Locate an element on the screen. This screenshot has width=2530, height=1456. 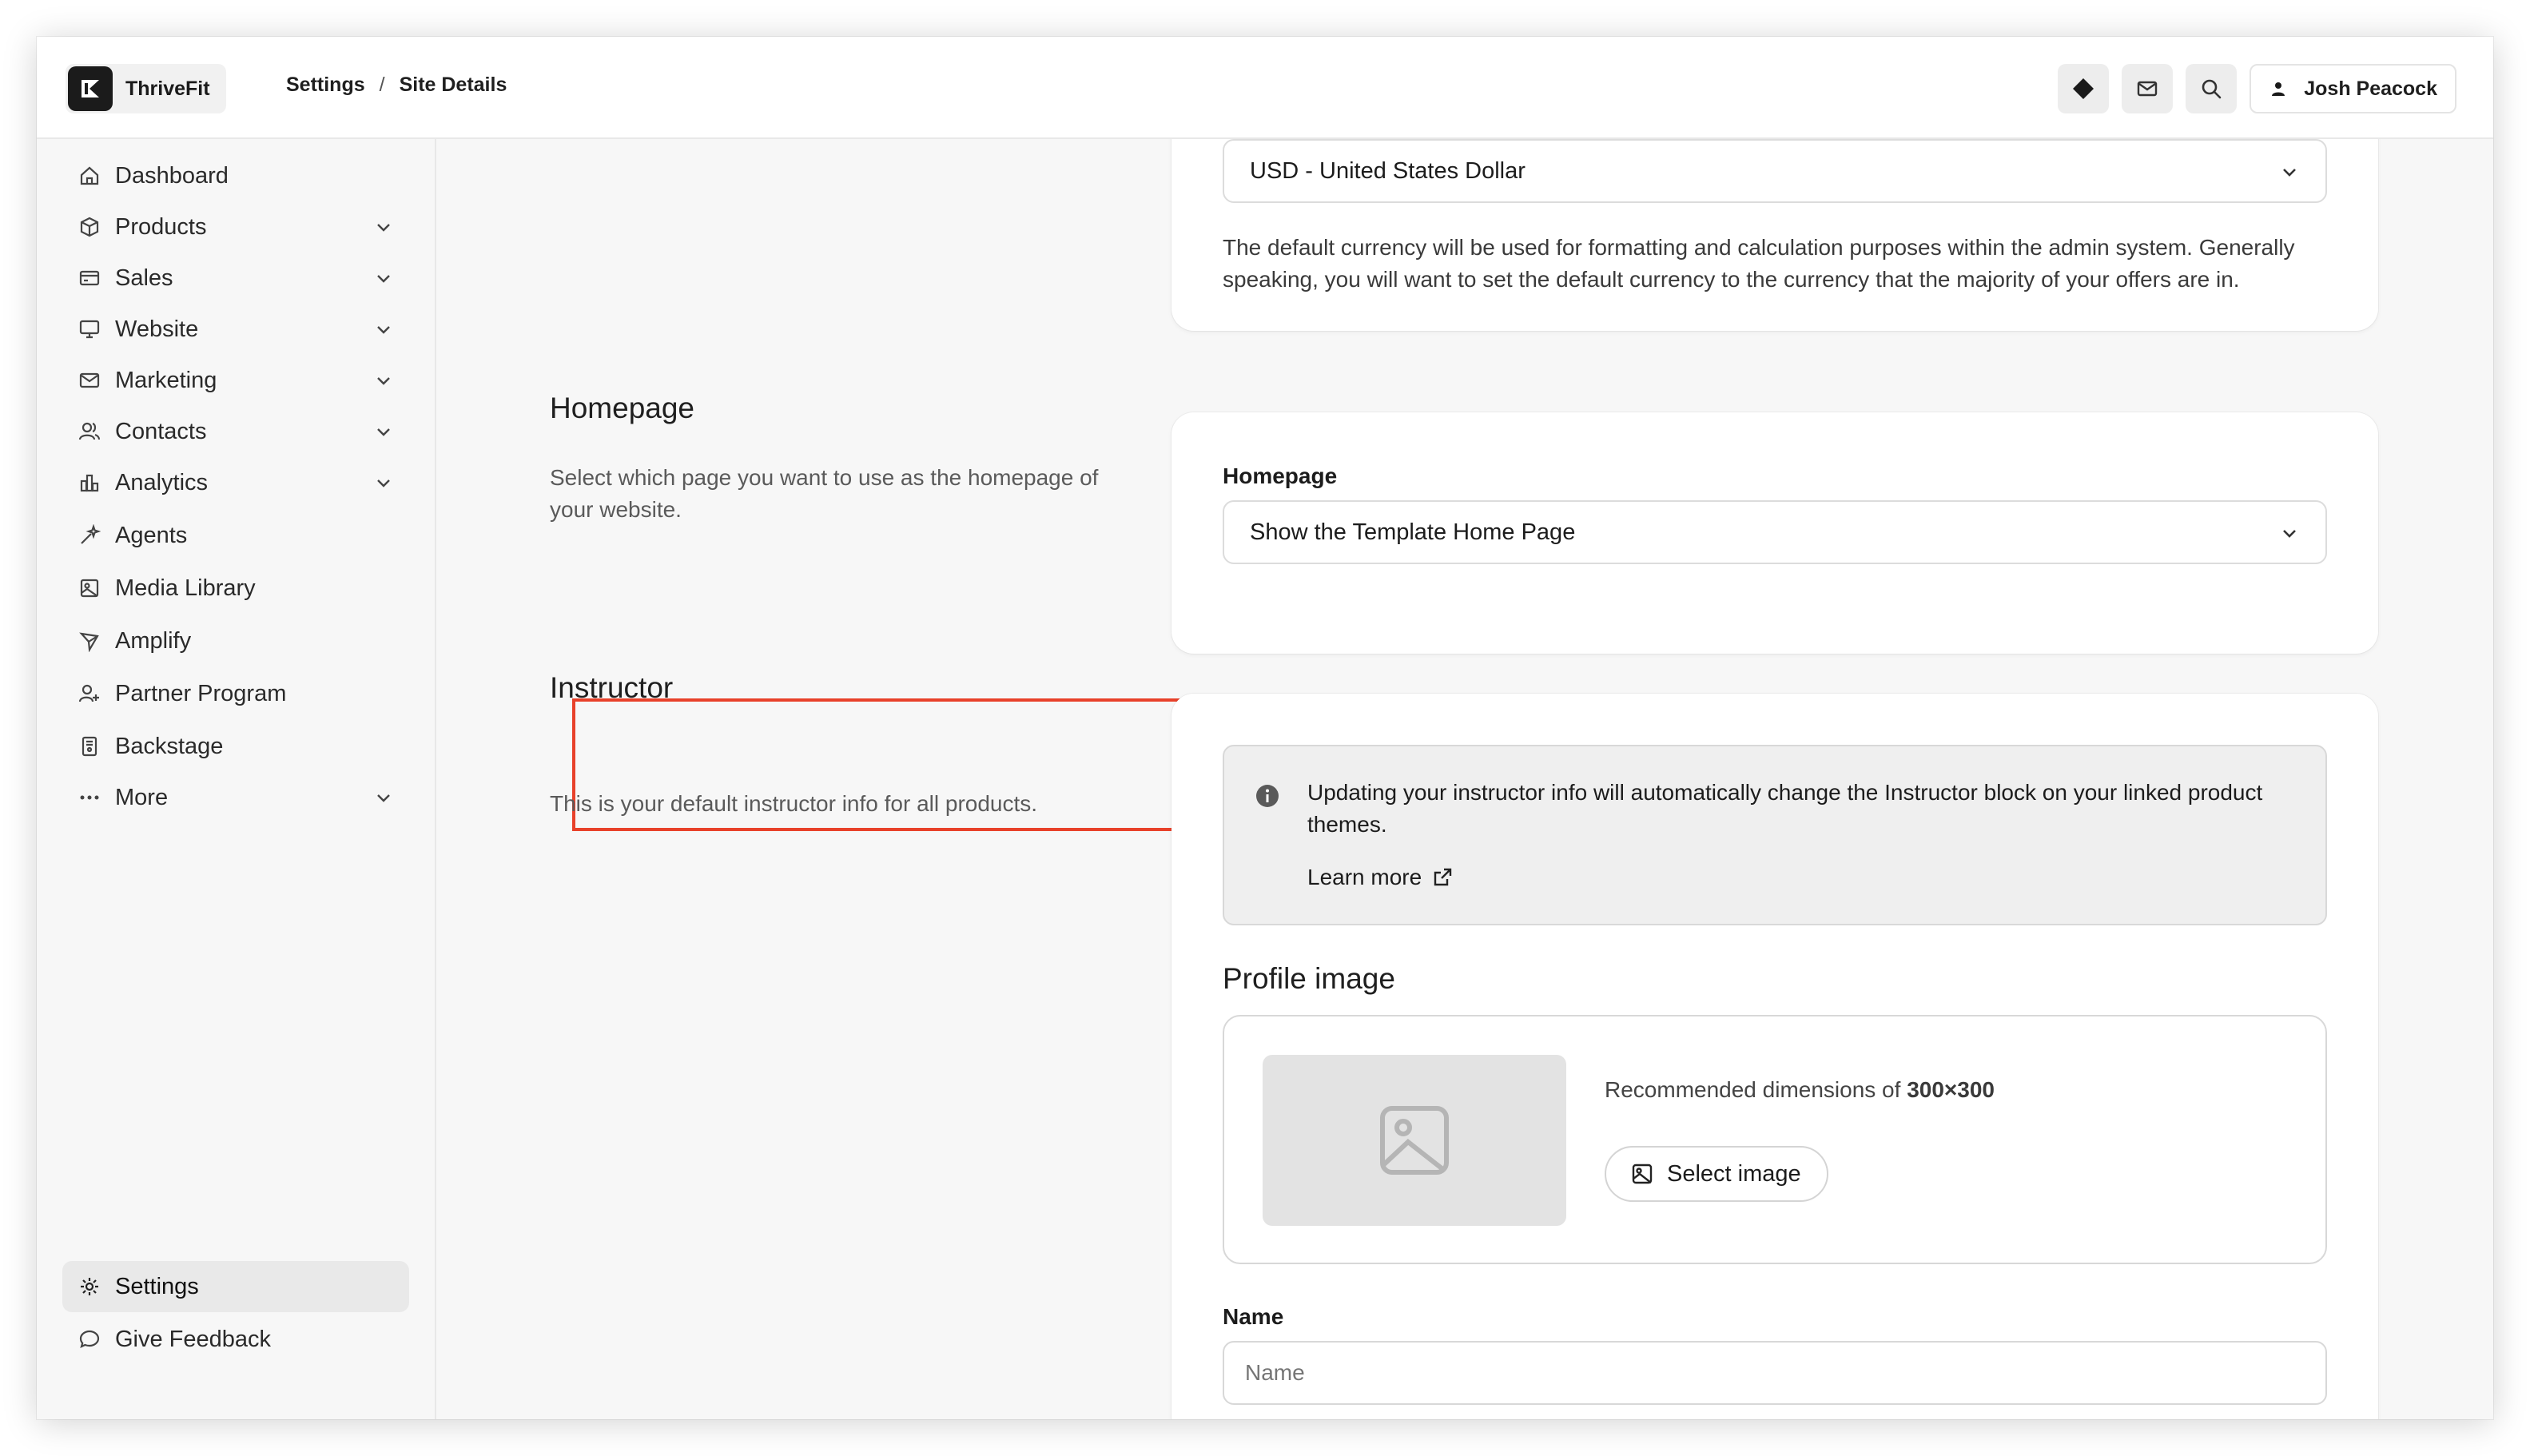
homepage-section-title: Homepage is located at coordinates (623, 408).